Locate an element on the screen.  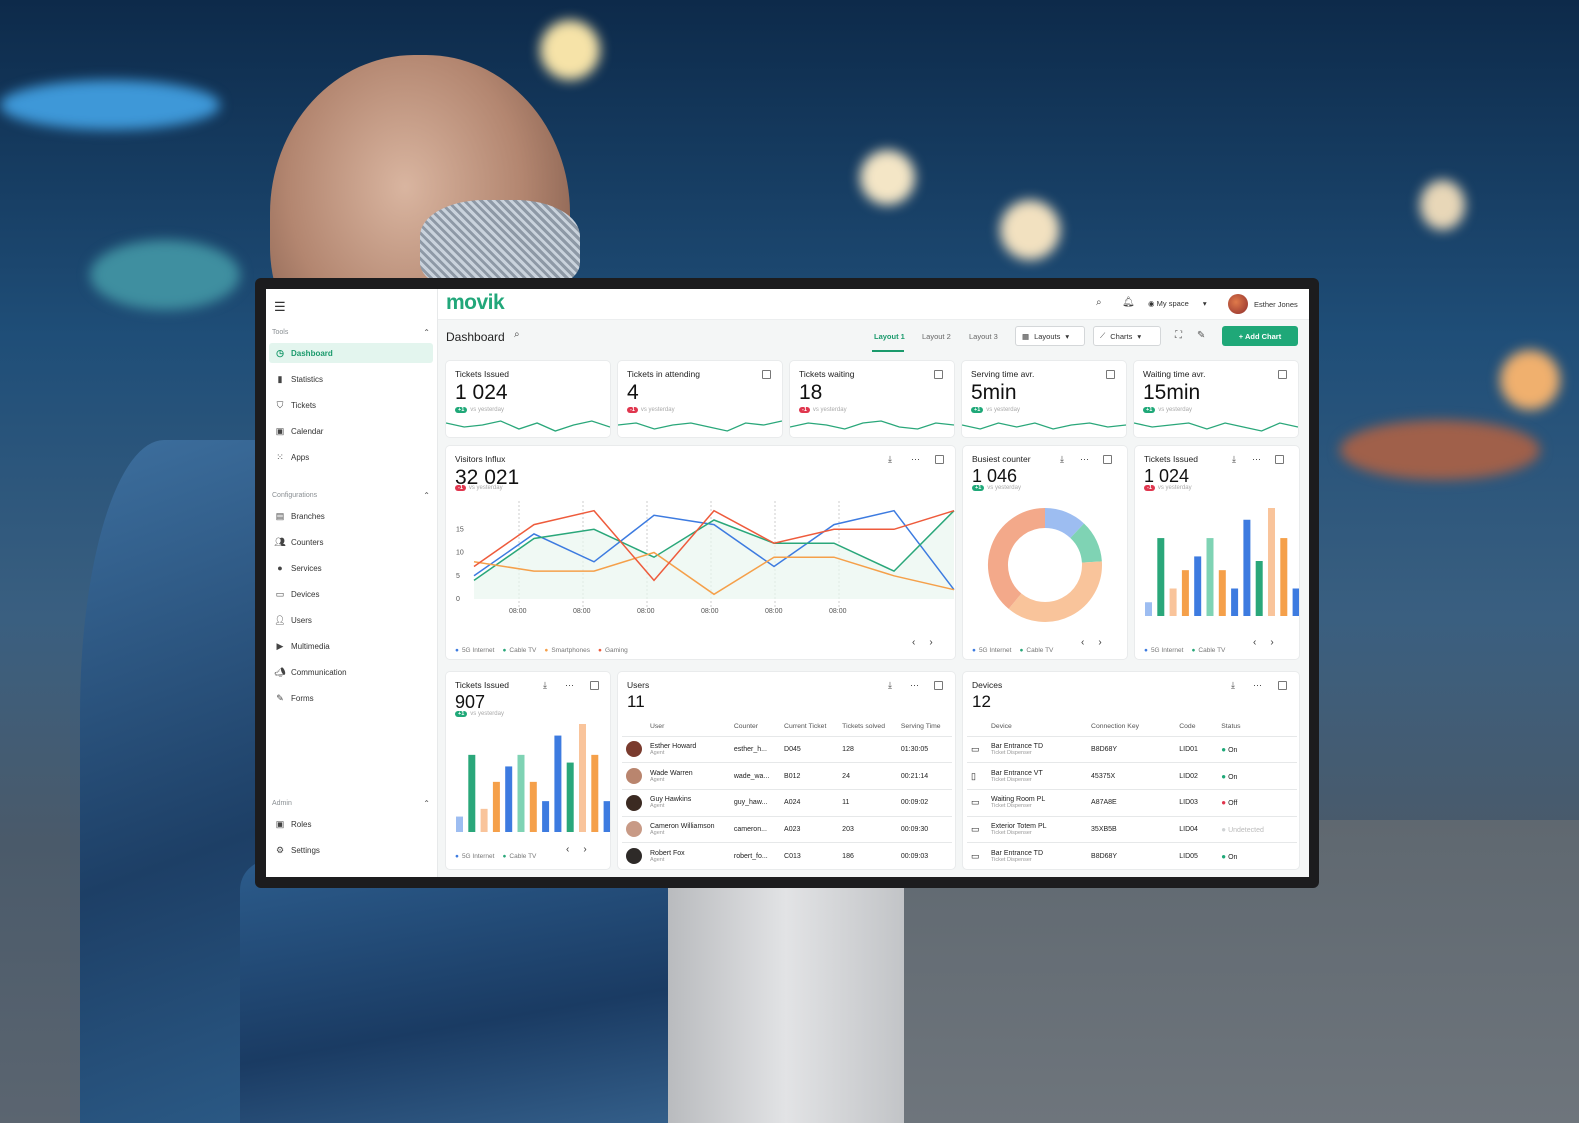
sidebar-item-forms: ✎ Forms is located at coordinates (351, 698).